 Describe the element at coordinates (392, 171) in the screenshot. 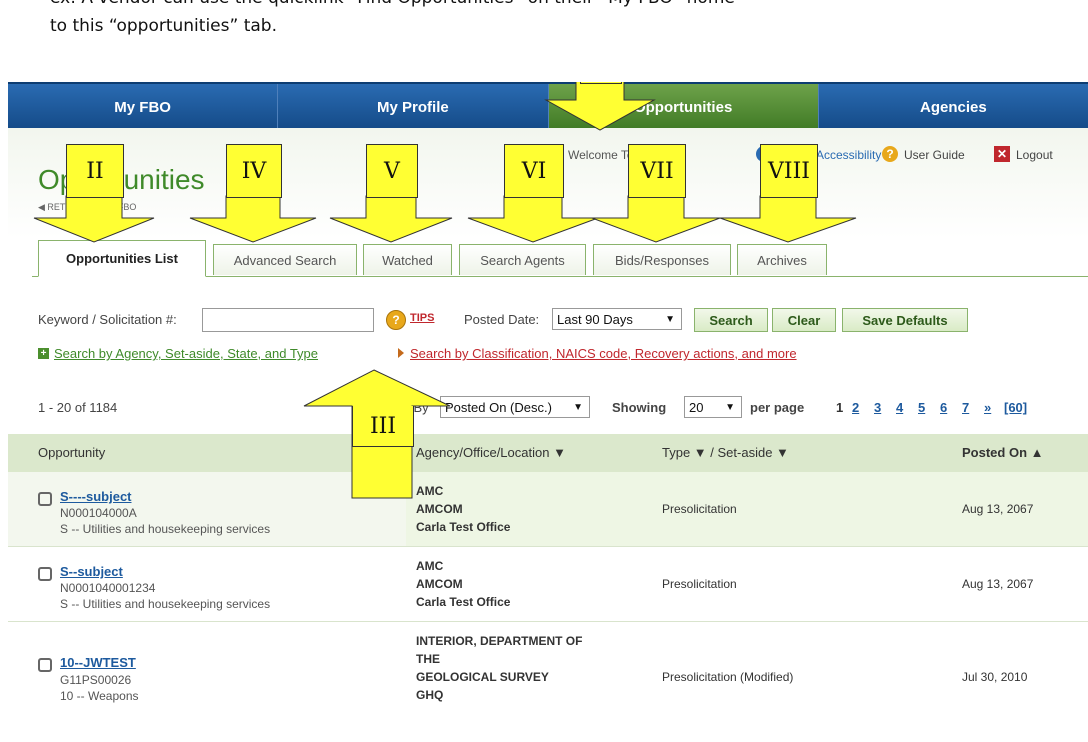

I see `annotation-label-v: V` at that location.